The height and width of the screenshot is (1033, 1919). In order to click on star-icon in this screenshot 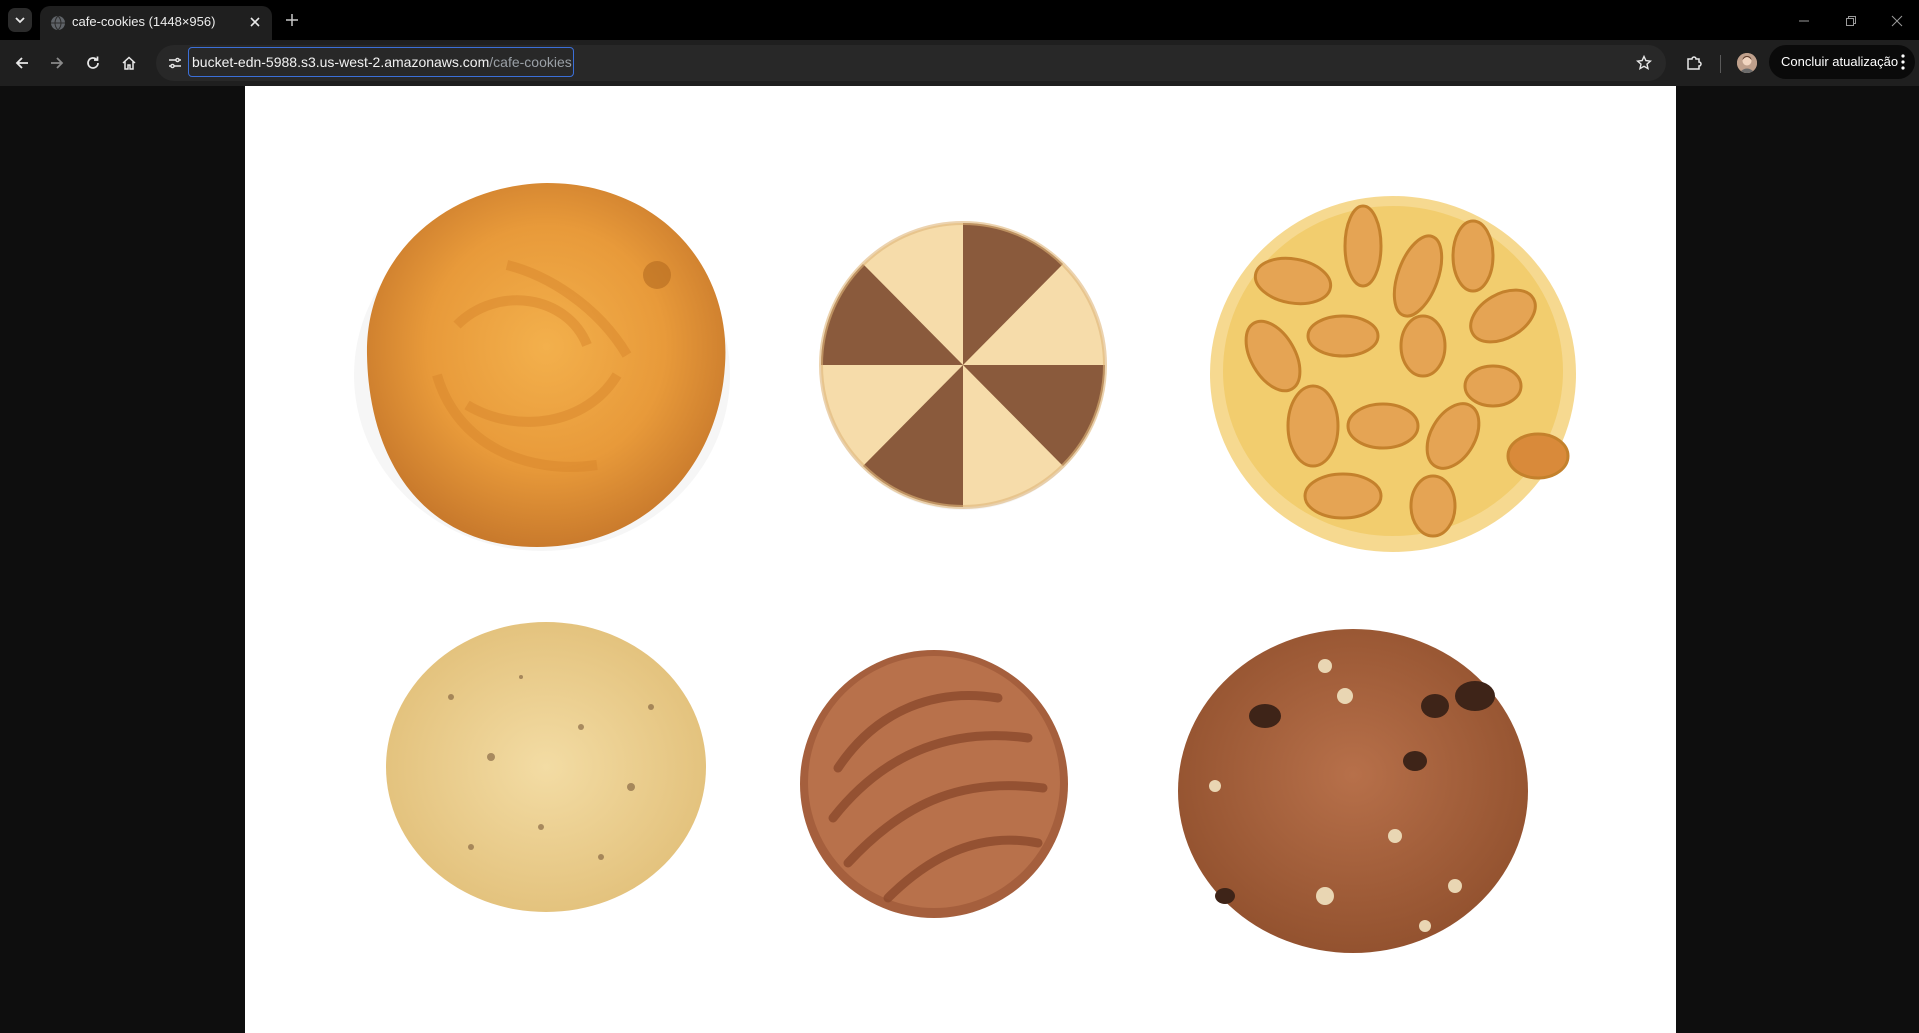, I will do `click(1644, 62)`.